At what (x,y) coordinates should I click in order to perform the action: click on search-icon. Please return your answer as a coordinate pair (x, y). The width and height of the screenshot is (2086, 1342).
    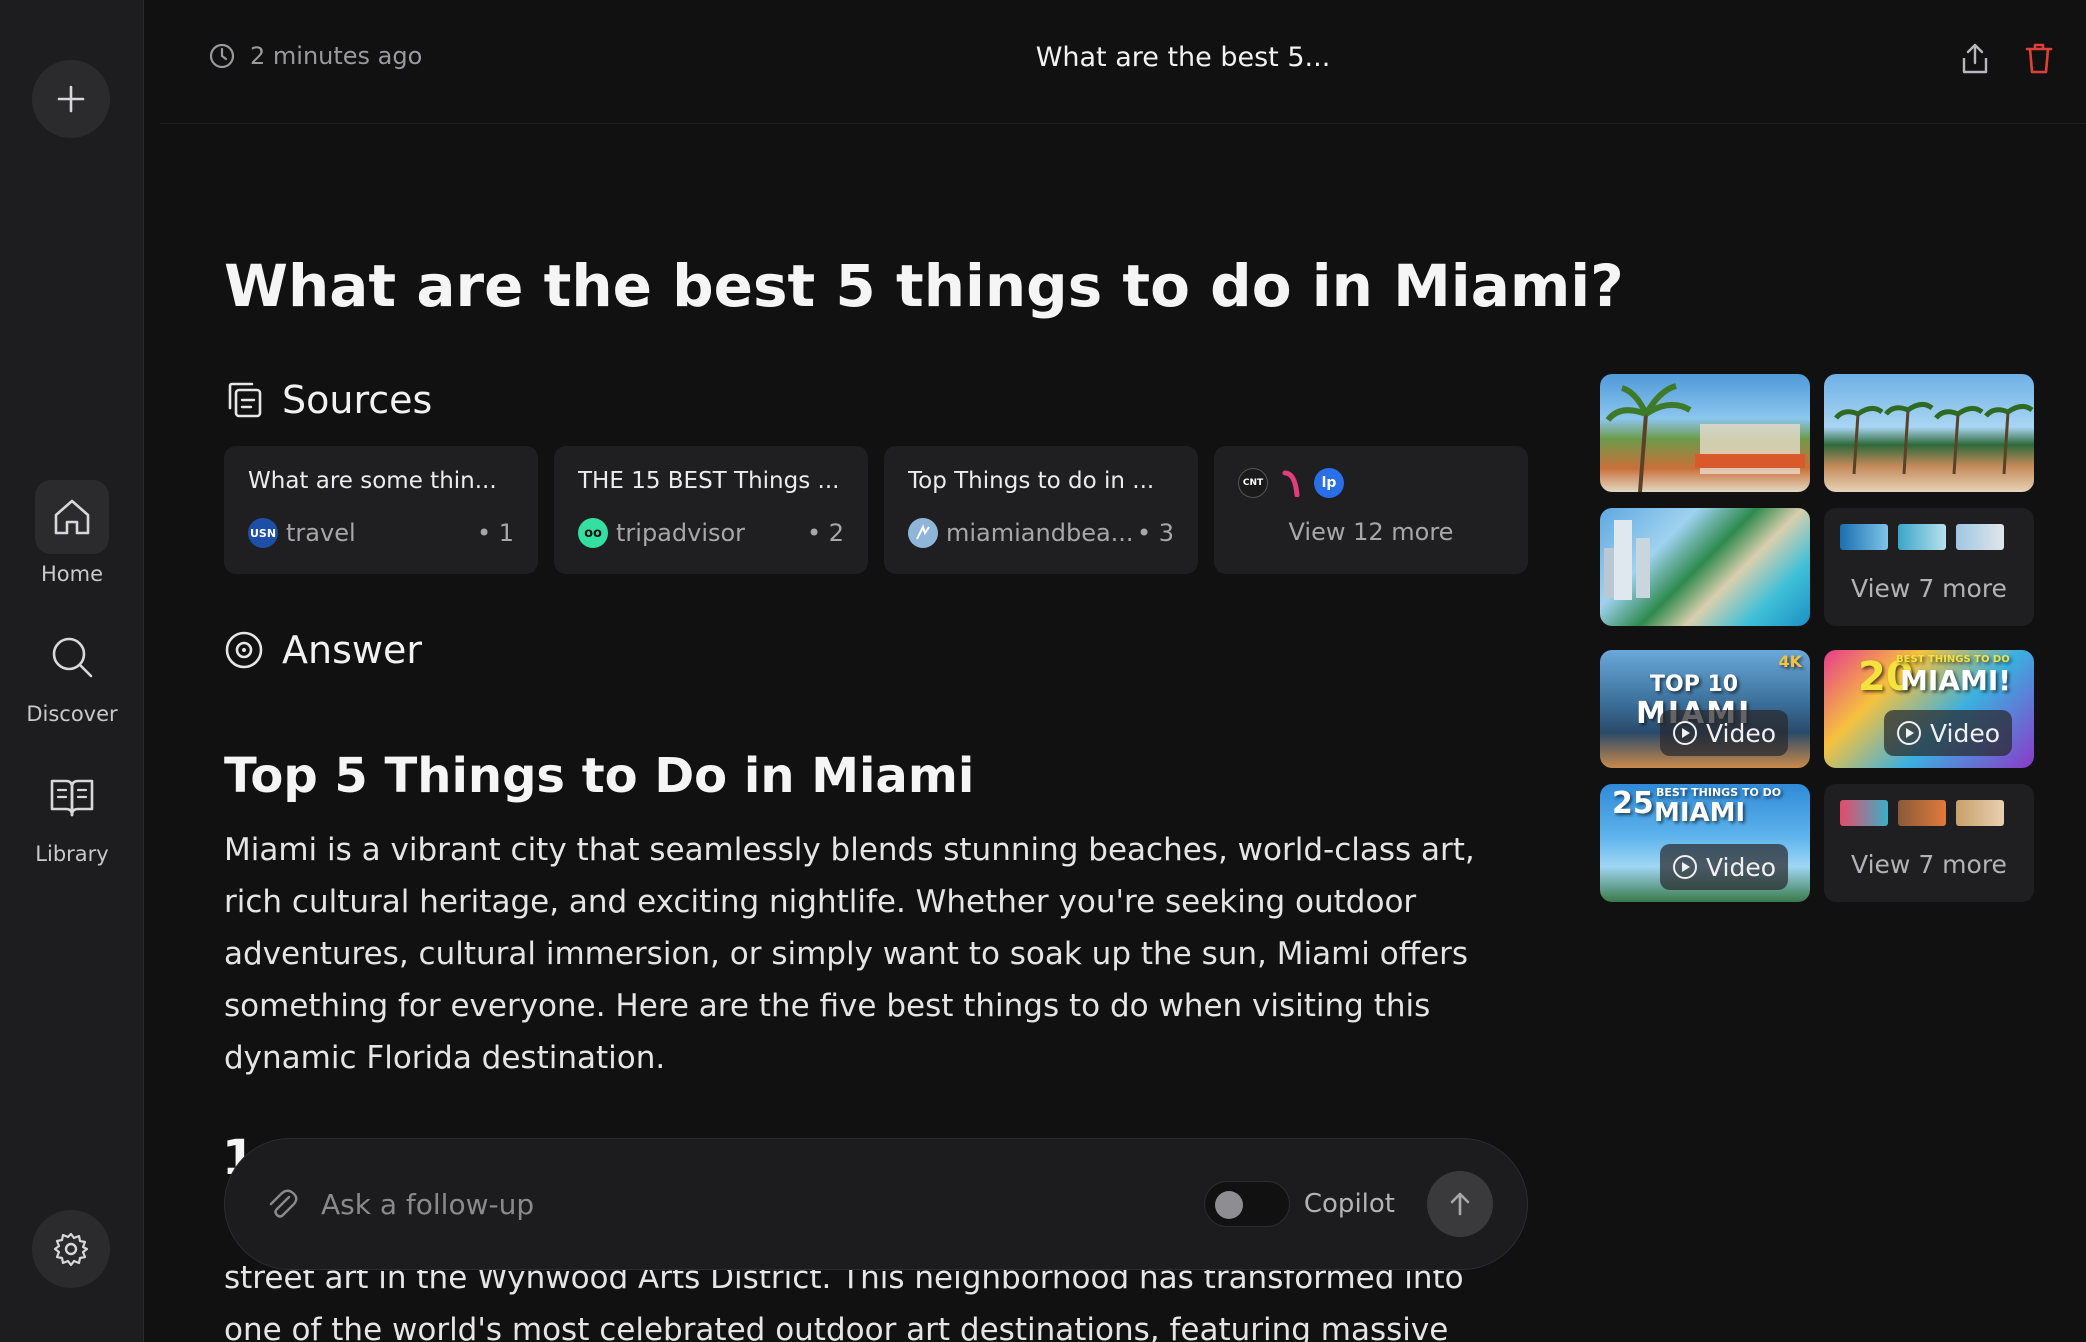
    Looking at the image, I should click on (72, 657).